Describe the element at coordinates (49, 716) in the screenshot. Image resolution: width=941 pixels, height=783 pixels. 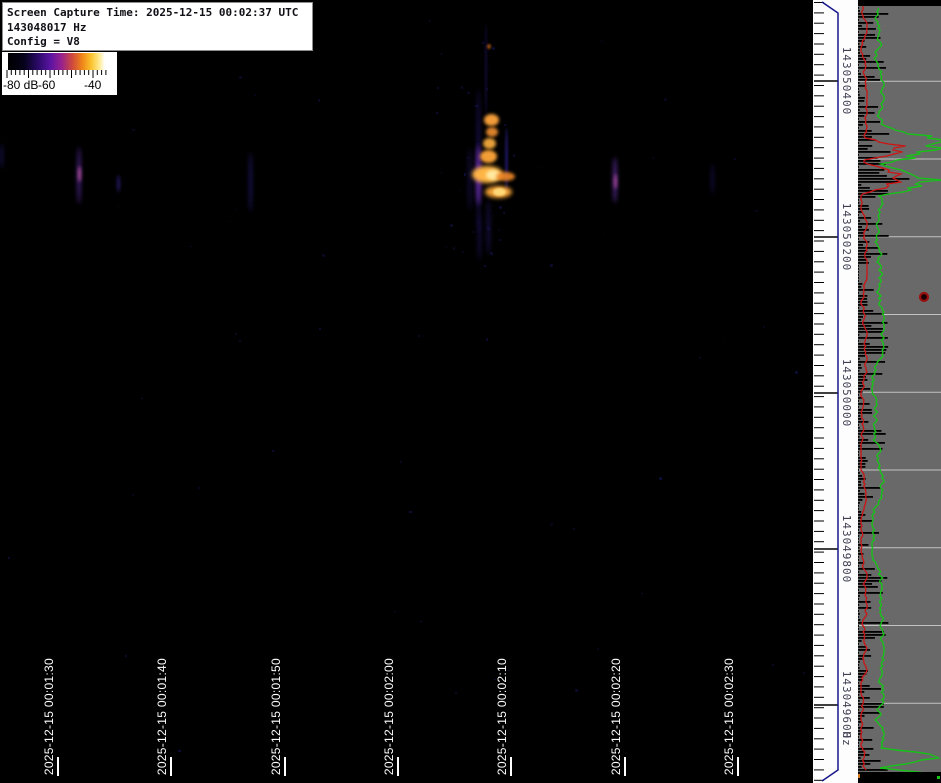
I see `time-axis-label: 2025-12-15 00:01:30` at that location.